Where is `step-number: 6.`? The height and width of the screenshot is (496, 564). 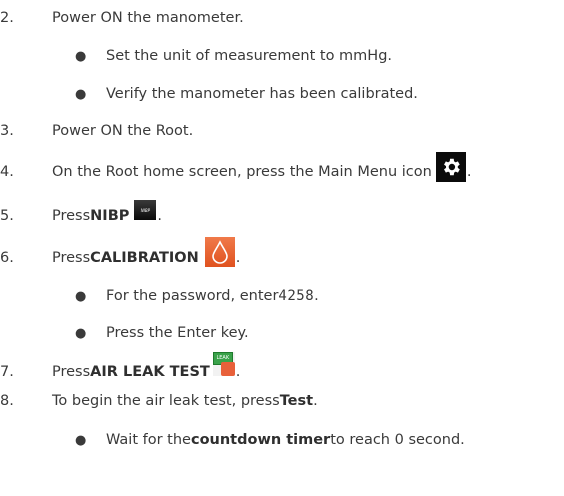 step-number: 6. is located at coordinates (7, 258).